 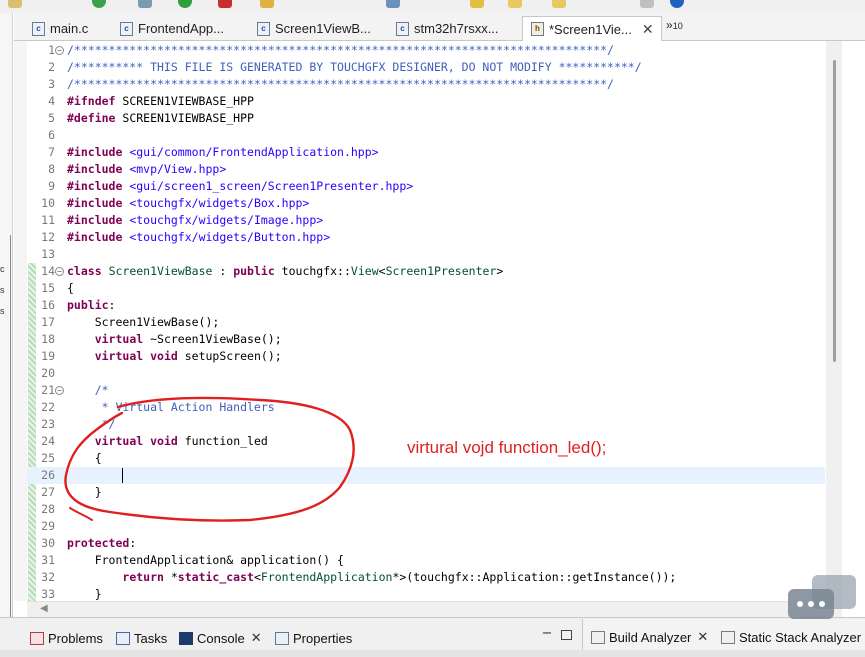 What do you see at coordinates (426, 373) in the screenshot?
I see `code-line: 20` at bounding box center [426, 373].